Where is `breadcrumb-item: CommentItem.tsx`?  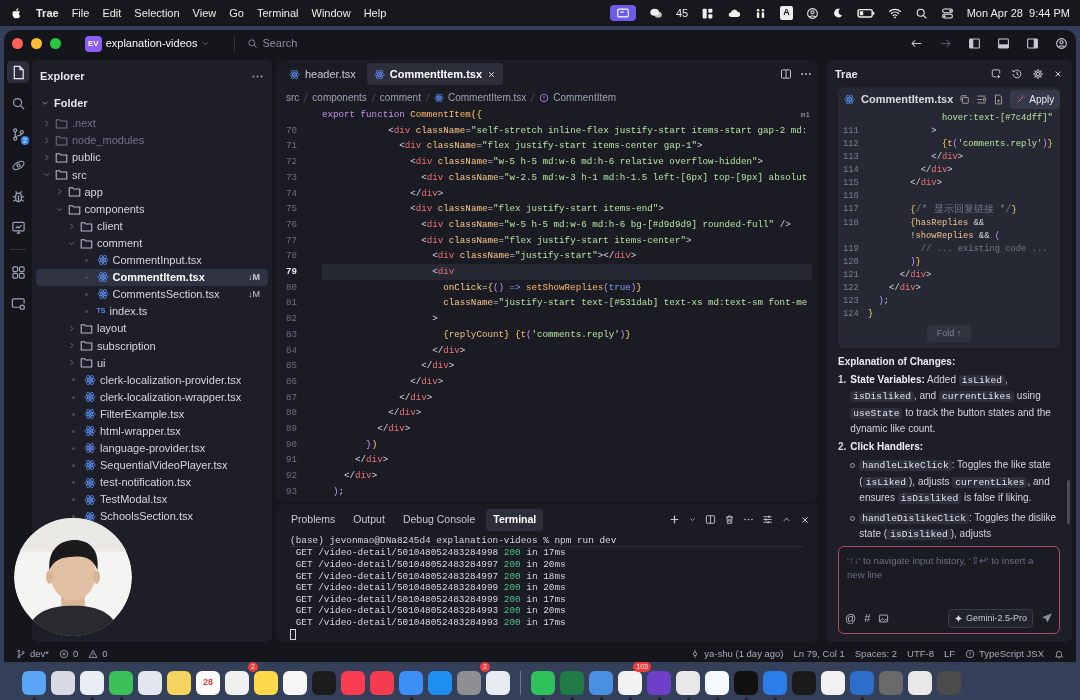
breadcrumb-item: CommentItem.tsx is located at coordinates (480, 97).